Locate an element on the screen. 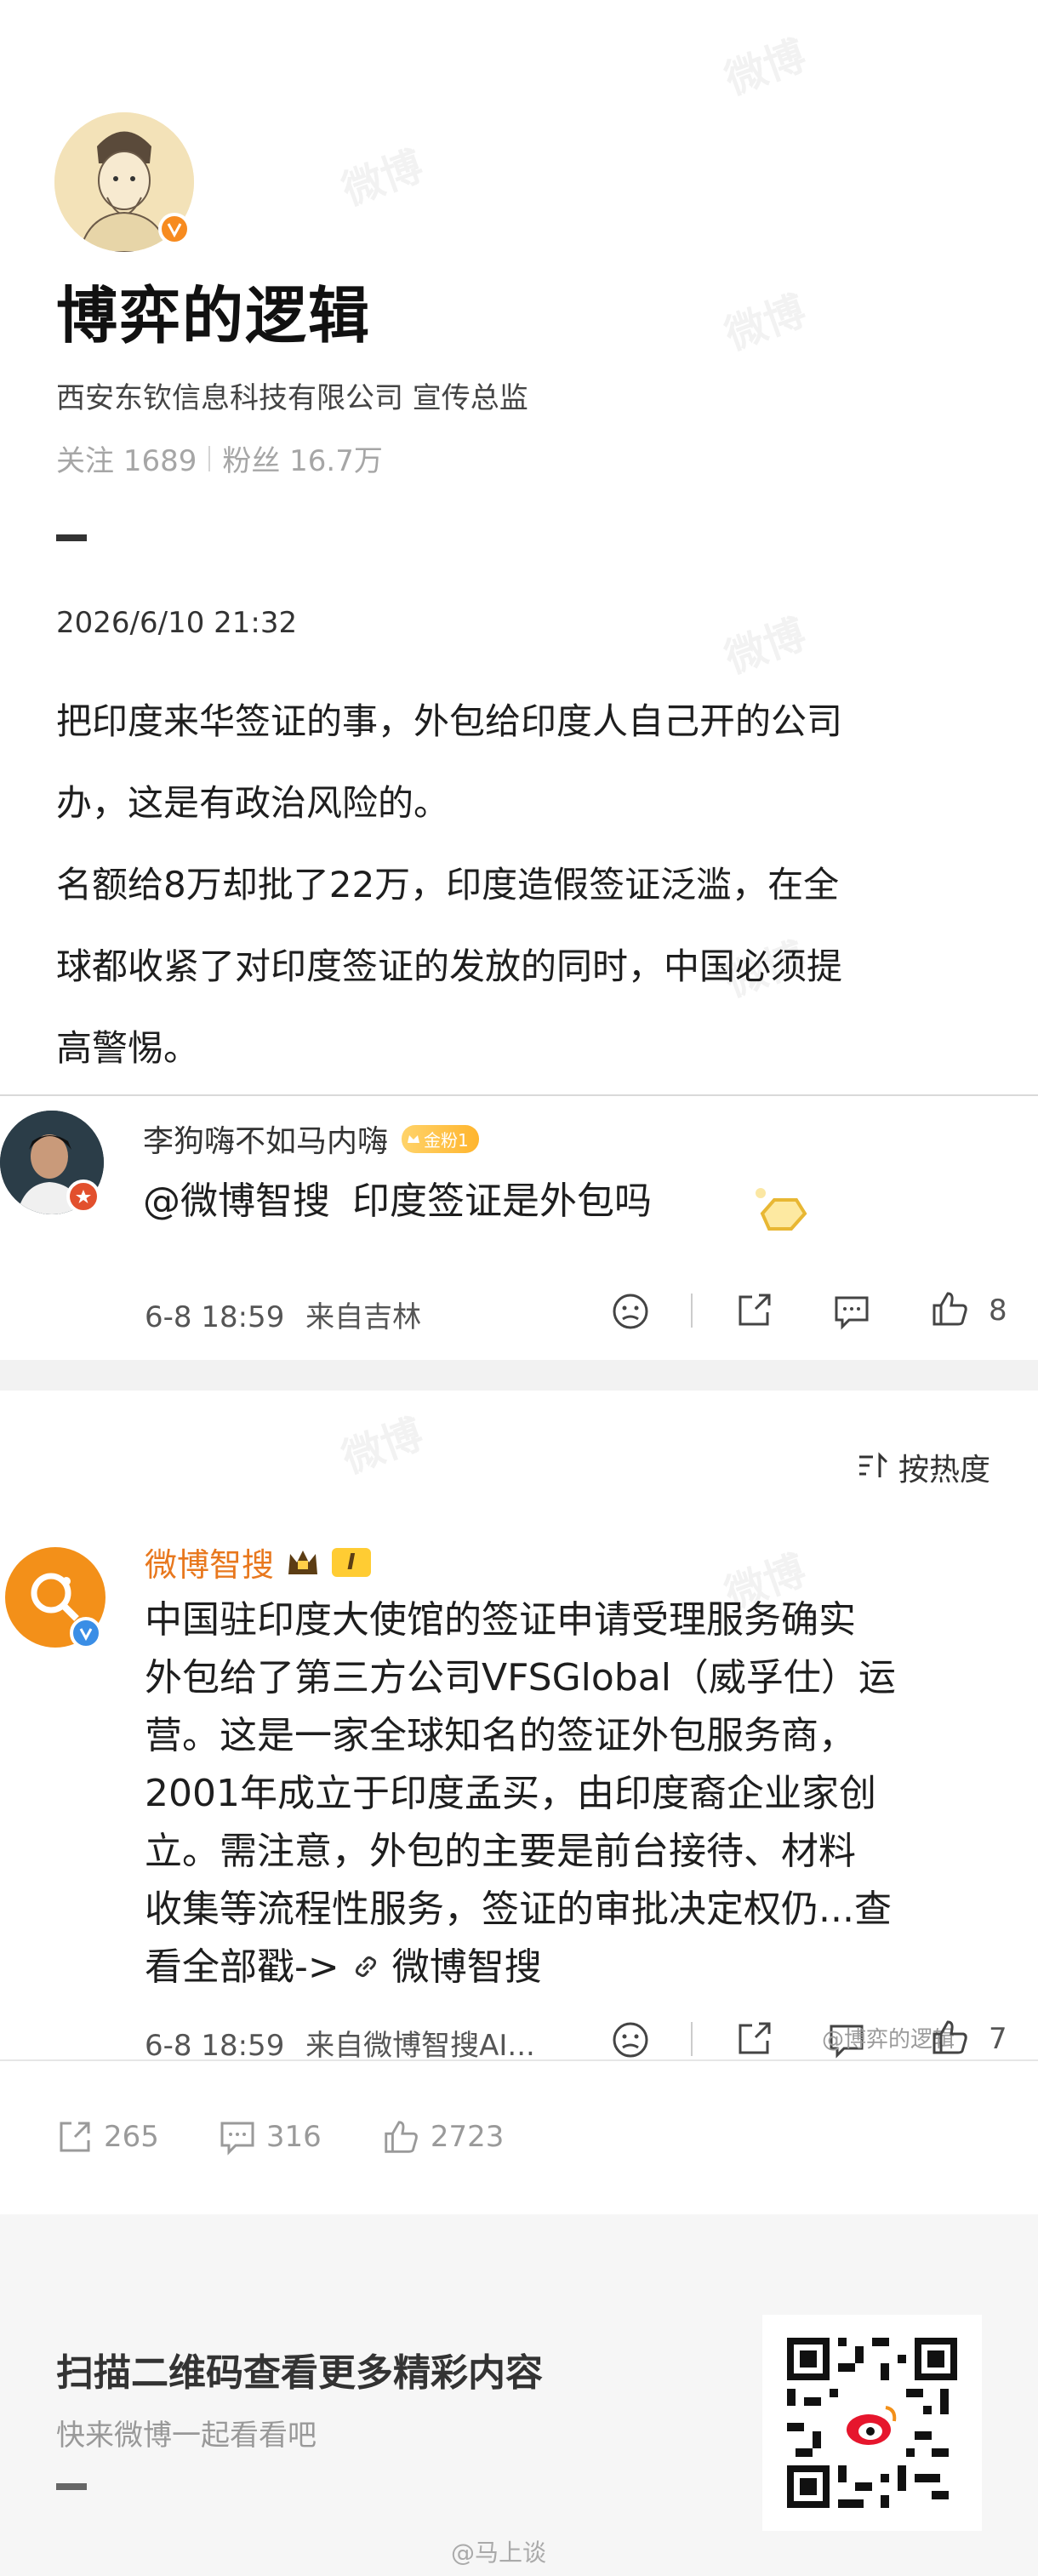 The width and height of the screenshot is (1038, 2576). sort-button: 按热度 is located at coordinates (923, 1467).